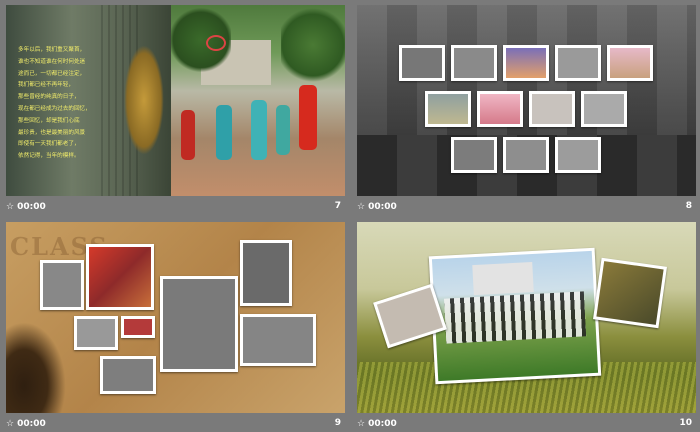 The image size is (700, 432). Describe the element at coordinates (337, 206) in the screenshot. I see `slide-number: 7` at that location.